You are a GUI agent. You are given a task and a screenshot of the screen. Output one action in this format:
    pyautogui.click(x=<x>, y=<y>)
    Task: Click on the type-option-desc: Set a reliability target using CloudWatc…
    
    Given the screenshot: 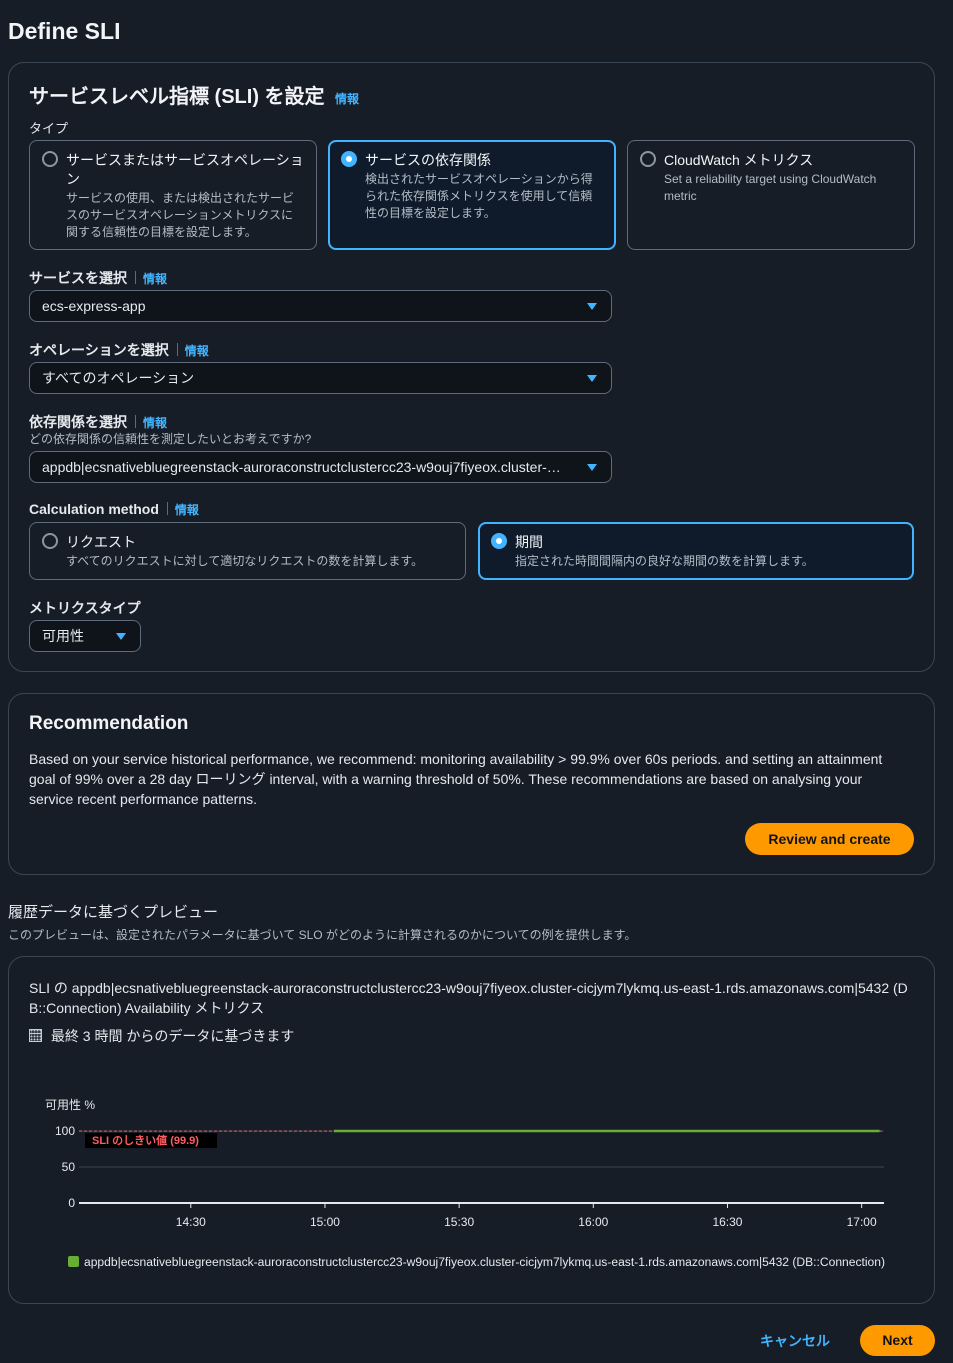 What is the action you would take?
    pyautogui.click(x=770, y=187)
    